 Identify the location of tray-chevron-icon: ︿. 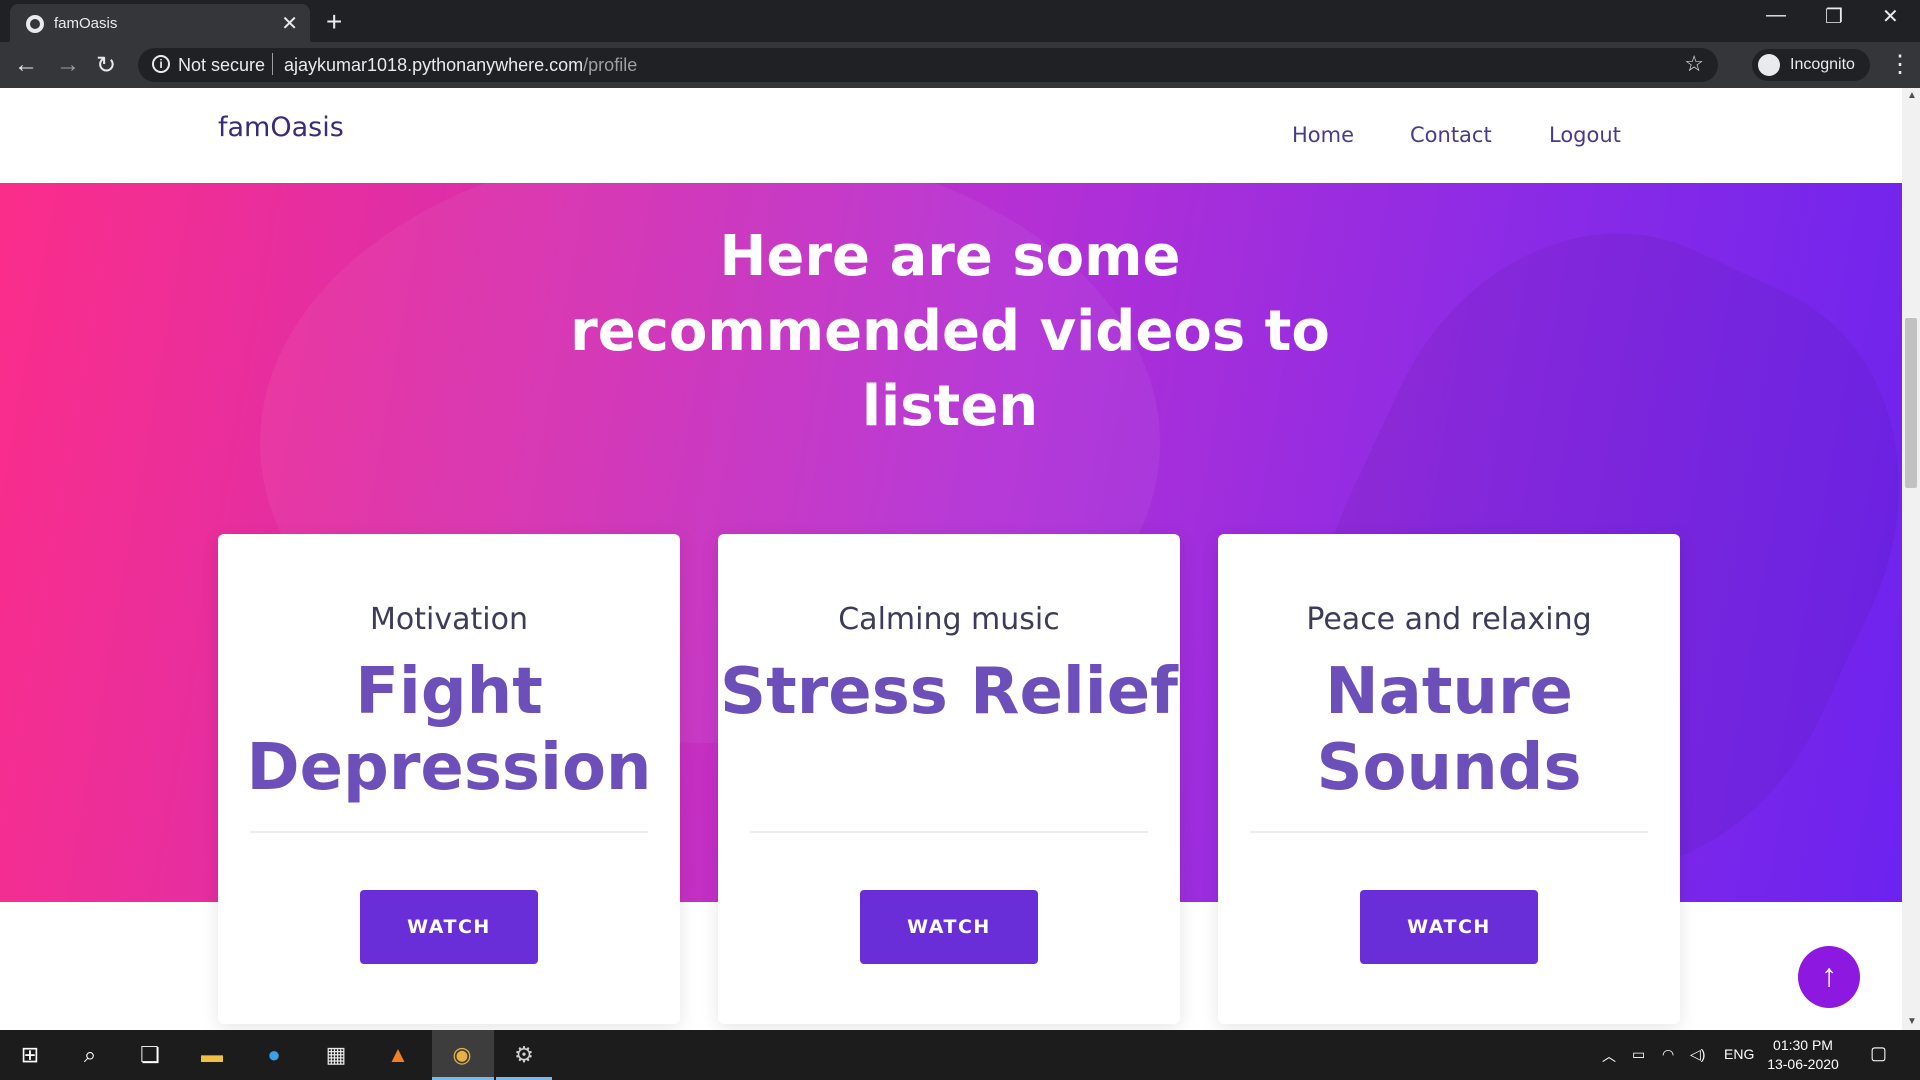
(1609, 1056).